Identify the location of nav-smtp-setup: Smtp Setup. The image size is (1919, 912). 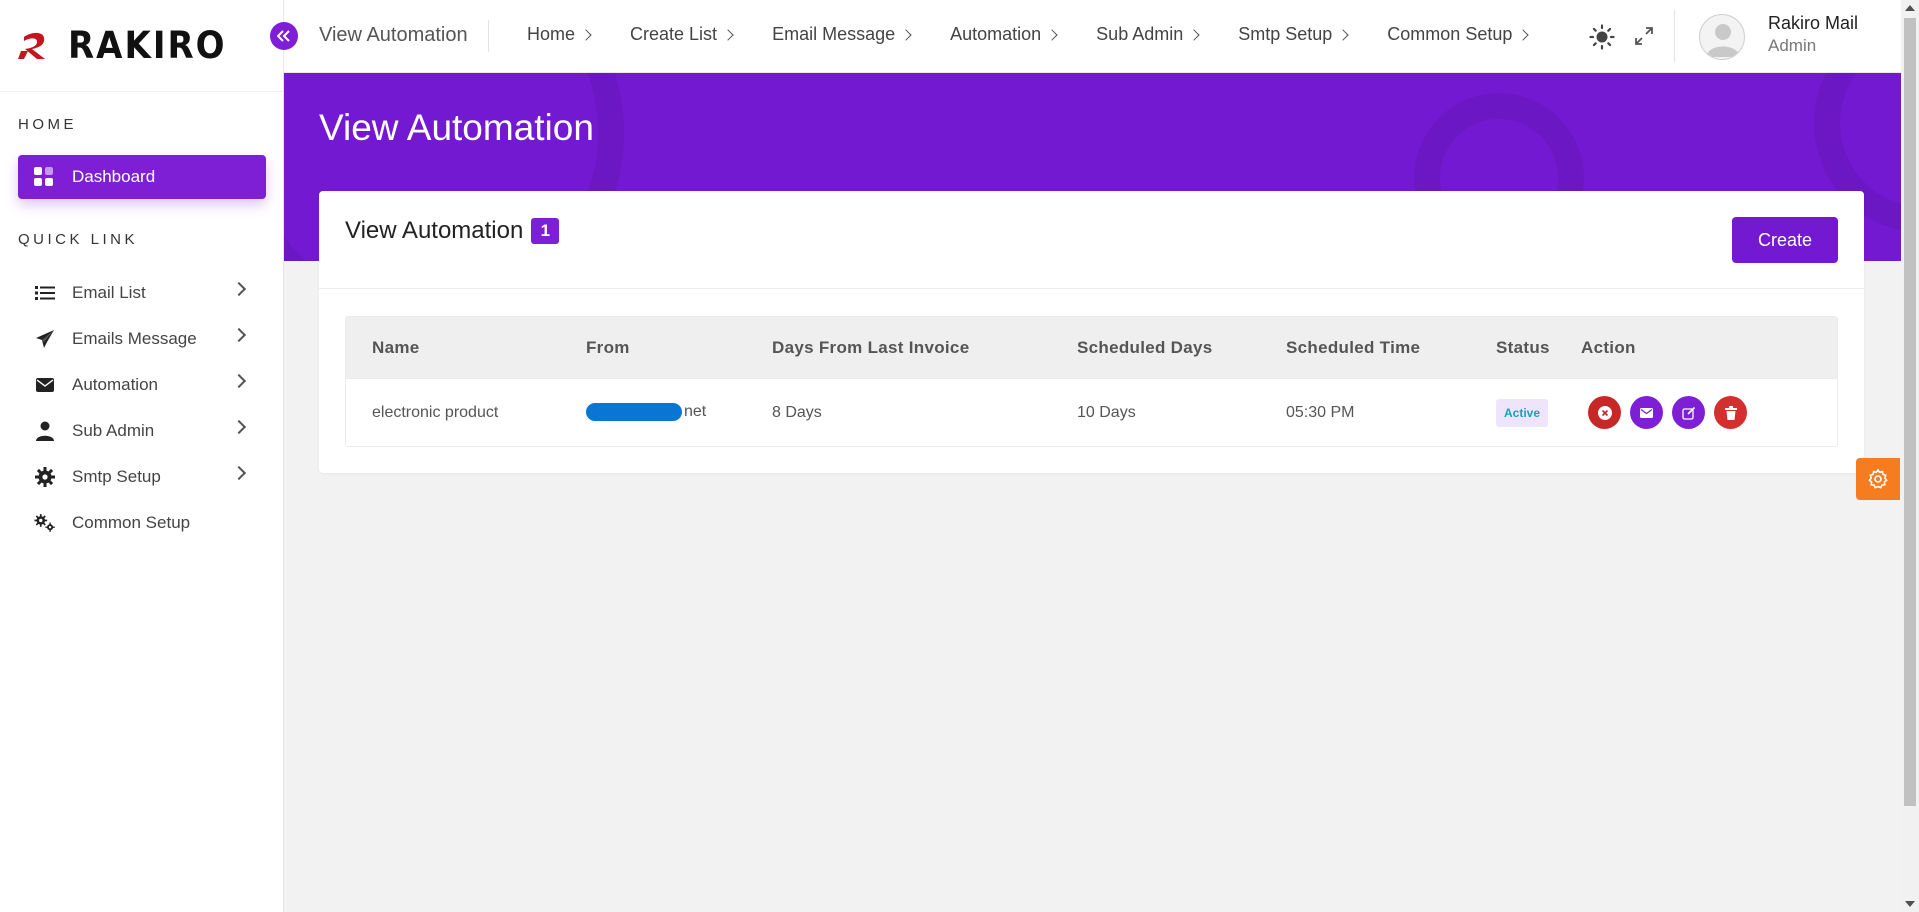
(1293, 34).